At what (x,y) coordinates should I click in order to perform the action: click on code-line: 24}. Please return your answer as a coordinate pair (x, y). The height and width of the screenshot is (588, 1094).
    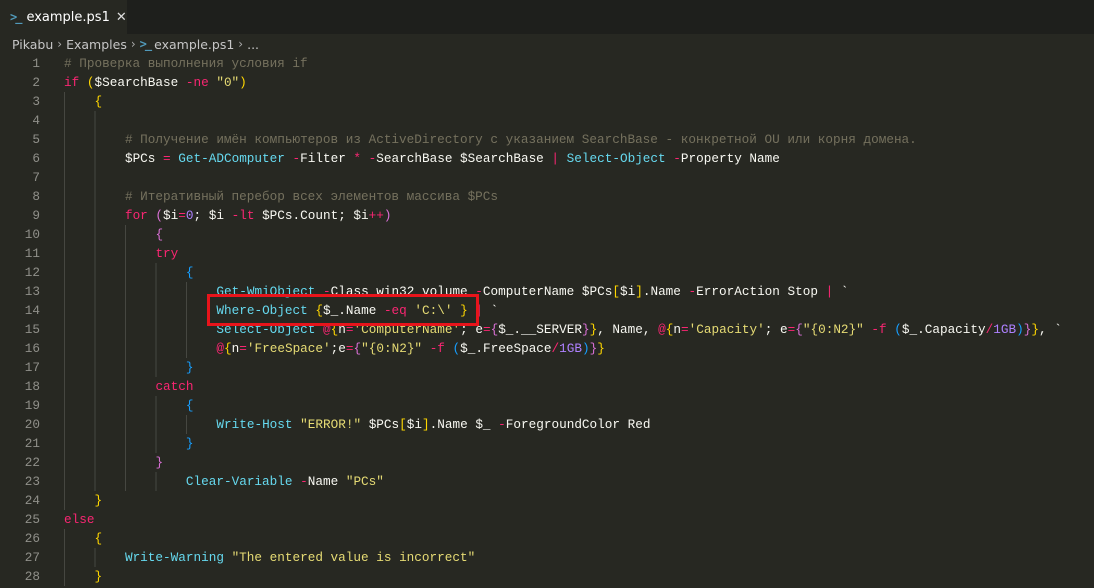
    Looking at the image, I should click on (547, 500).